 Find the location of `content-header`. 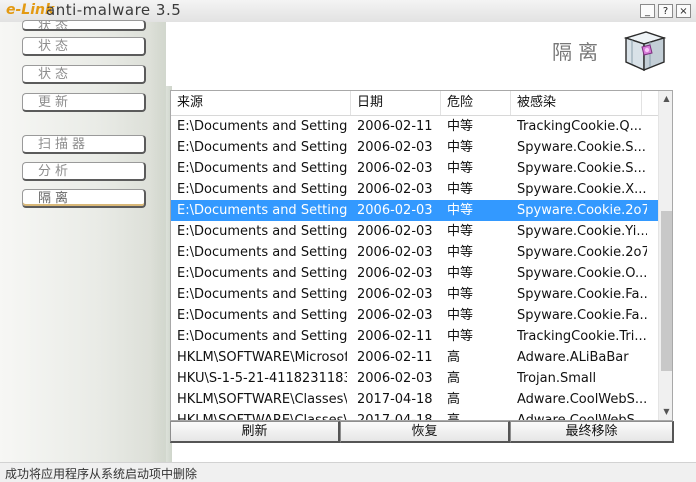

content-header is located at coordinates (431, 54).